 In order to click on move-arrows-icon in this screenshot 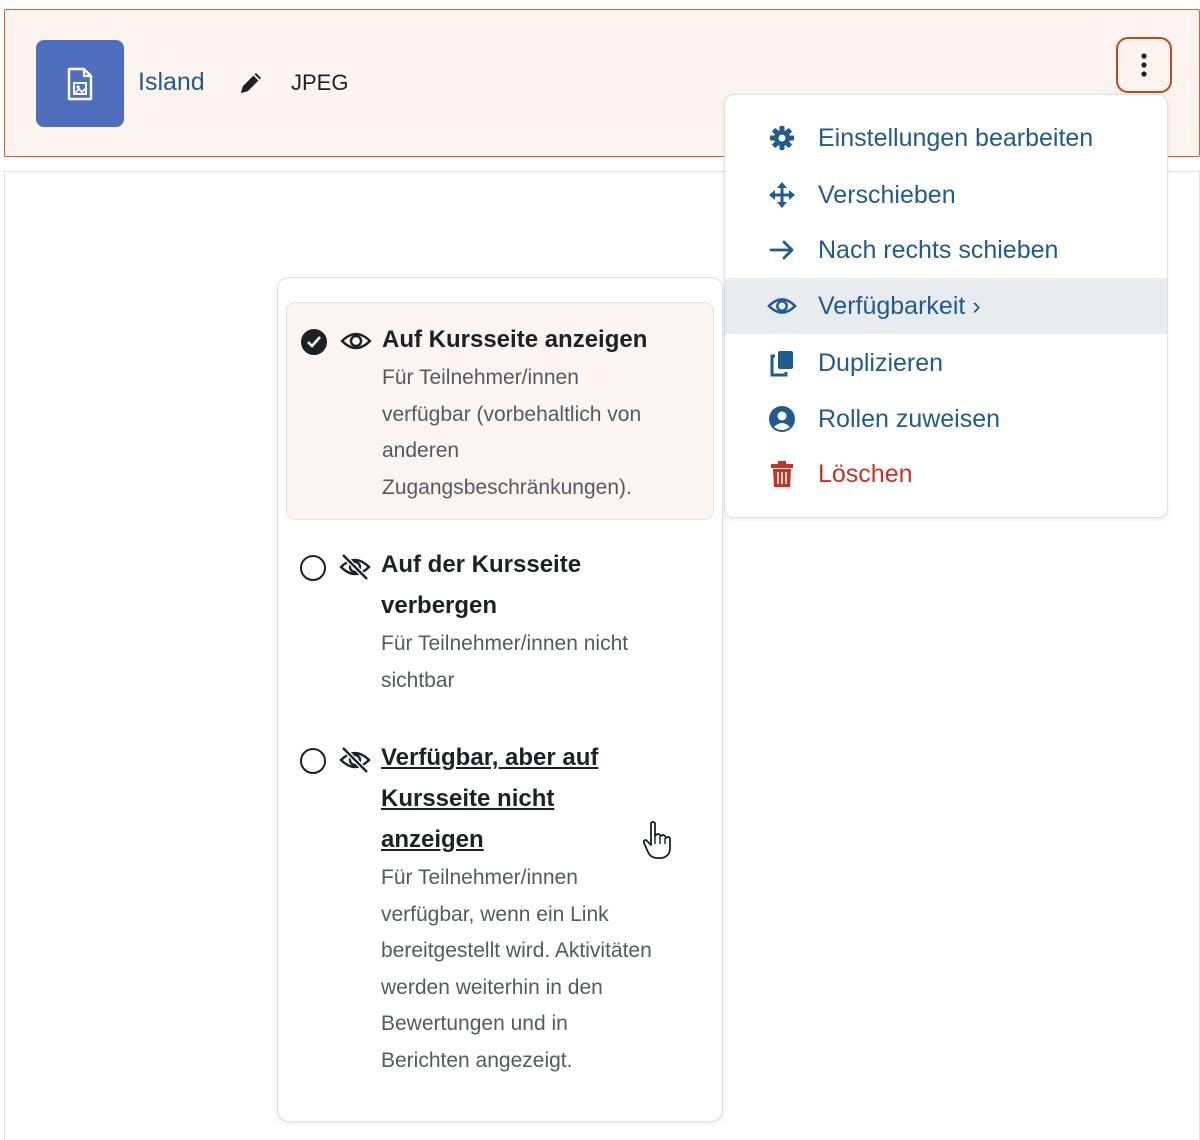, I will do `click(782, 195)`.